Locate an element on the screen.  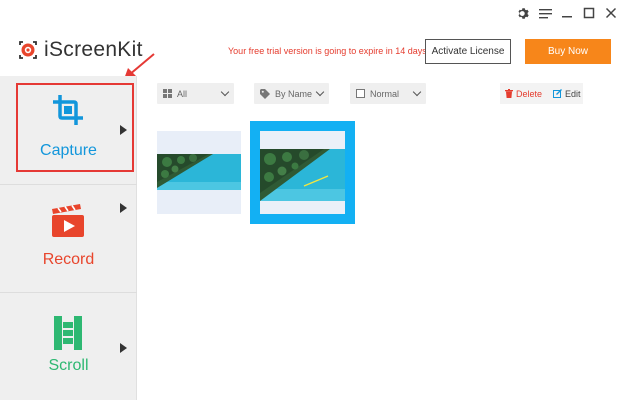
sidebar-item-record: Record is located at coordinates (68, 238).